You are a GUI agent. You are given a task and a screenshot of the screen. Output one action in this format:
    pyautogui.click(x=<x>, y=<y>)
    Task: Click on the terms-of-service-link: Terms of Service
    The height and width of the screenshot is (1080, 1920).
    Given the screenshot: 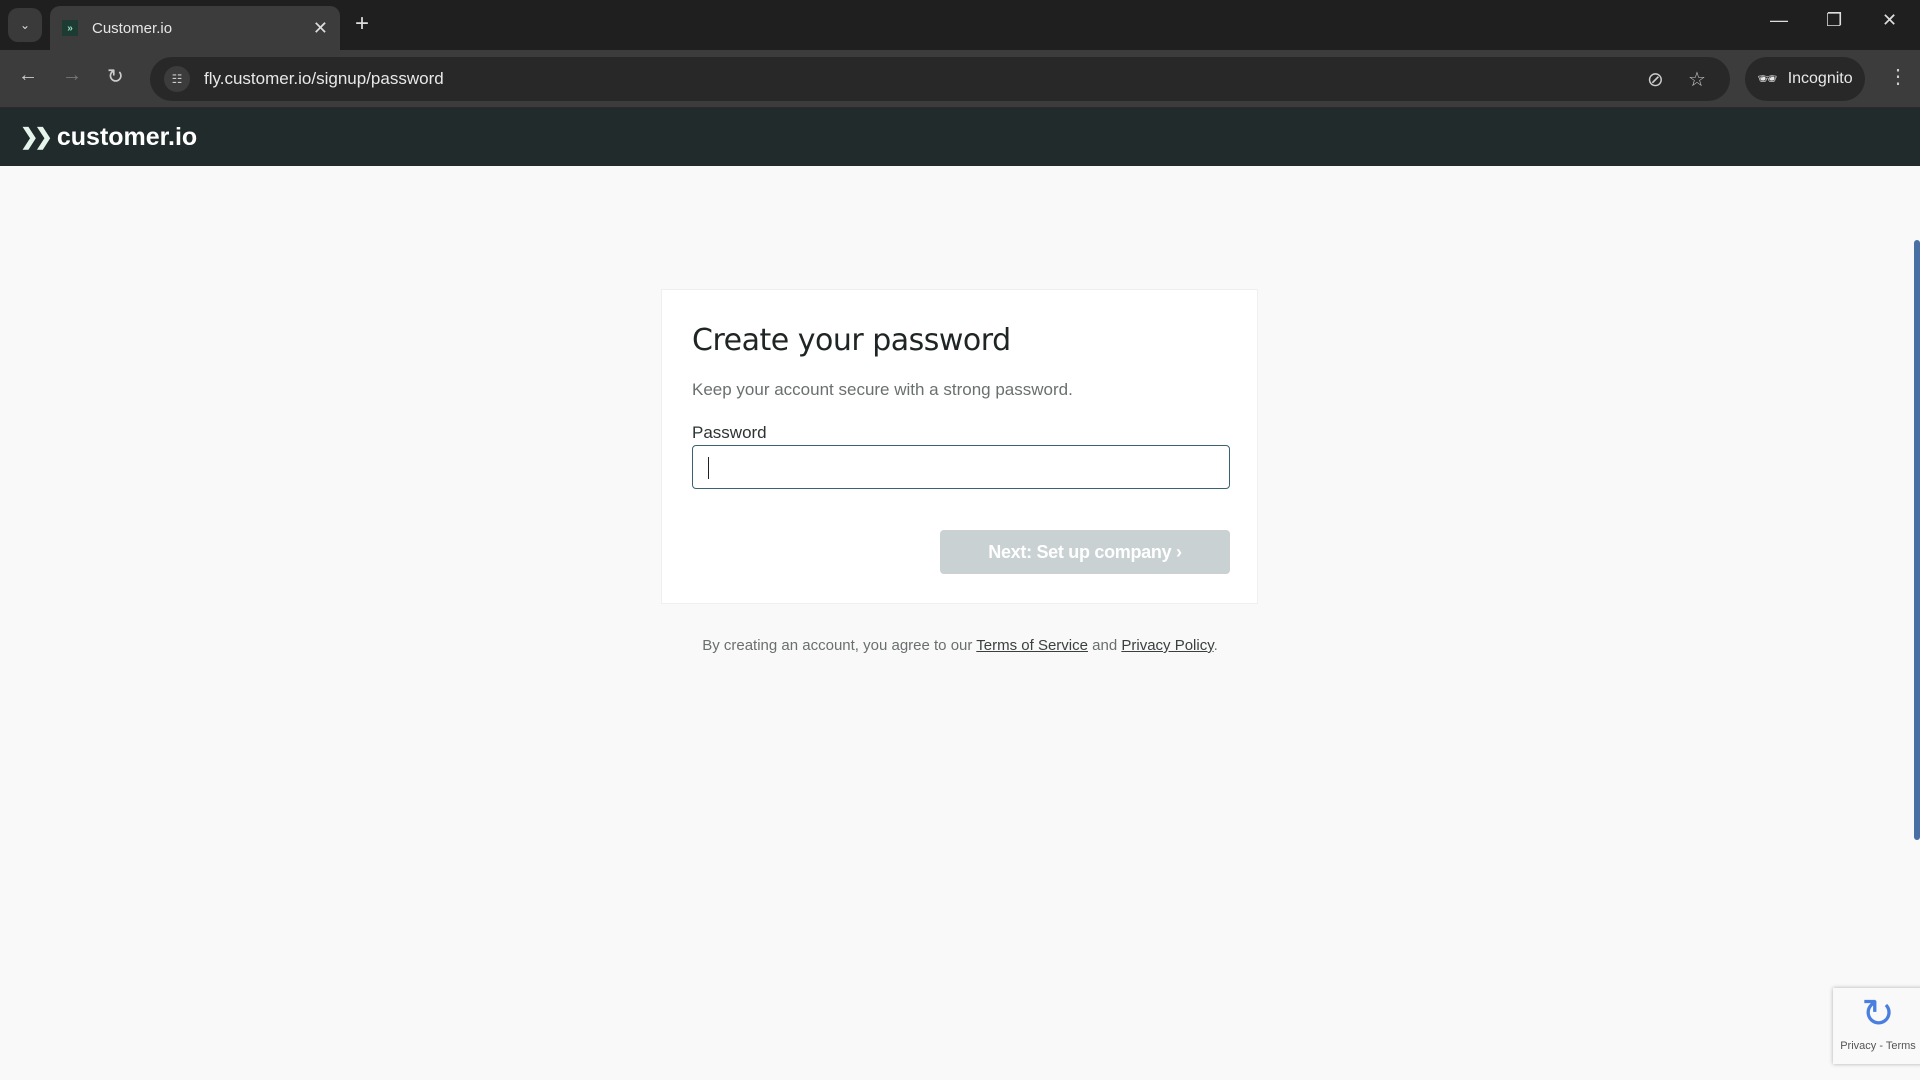 What is the action you would take?
    pyautogui.click(x=1032, y=645)
    